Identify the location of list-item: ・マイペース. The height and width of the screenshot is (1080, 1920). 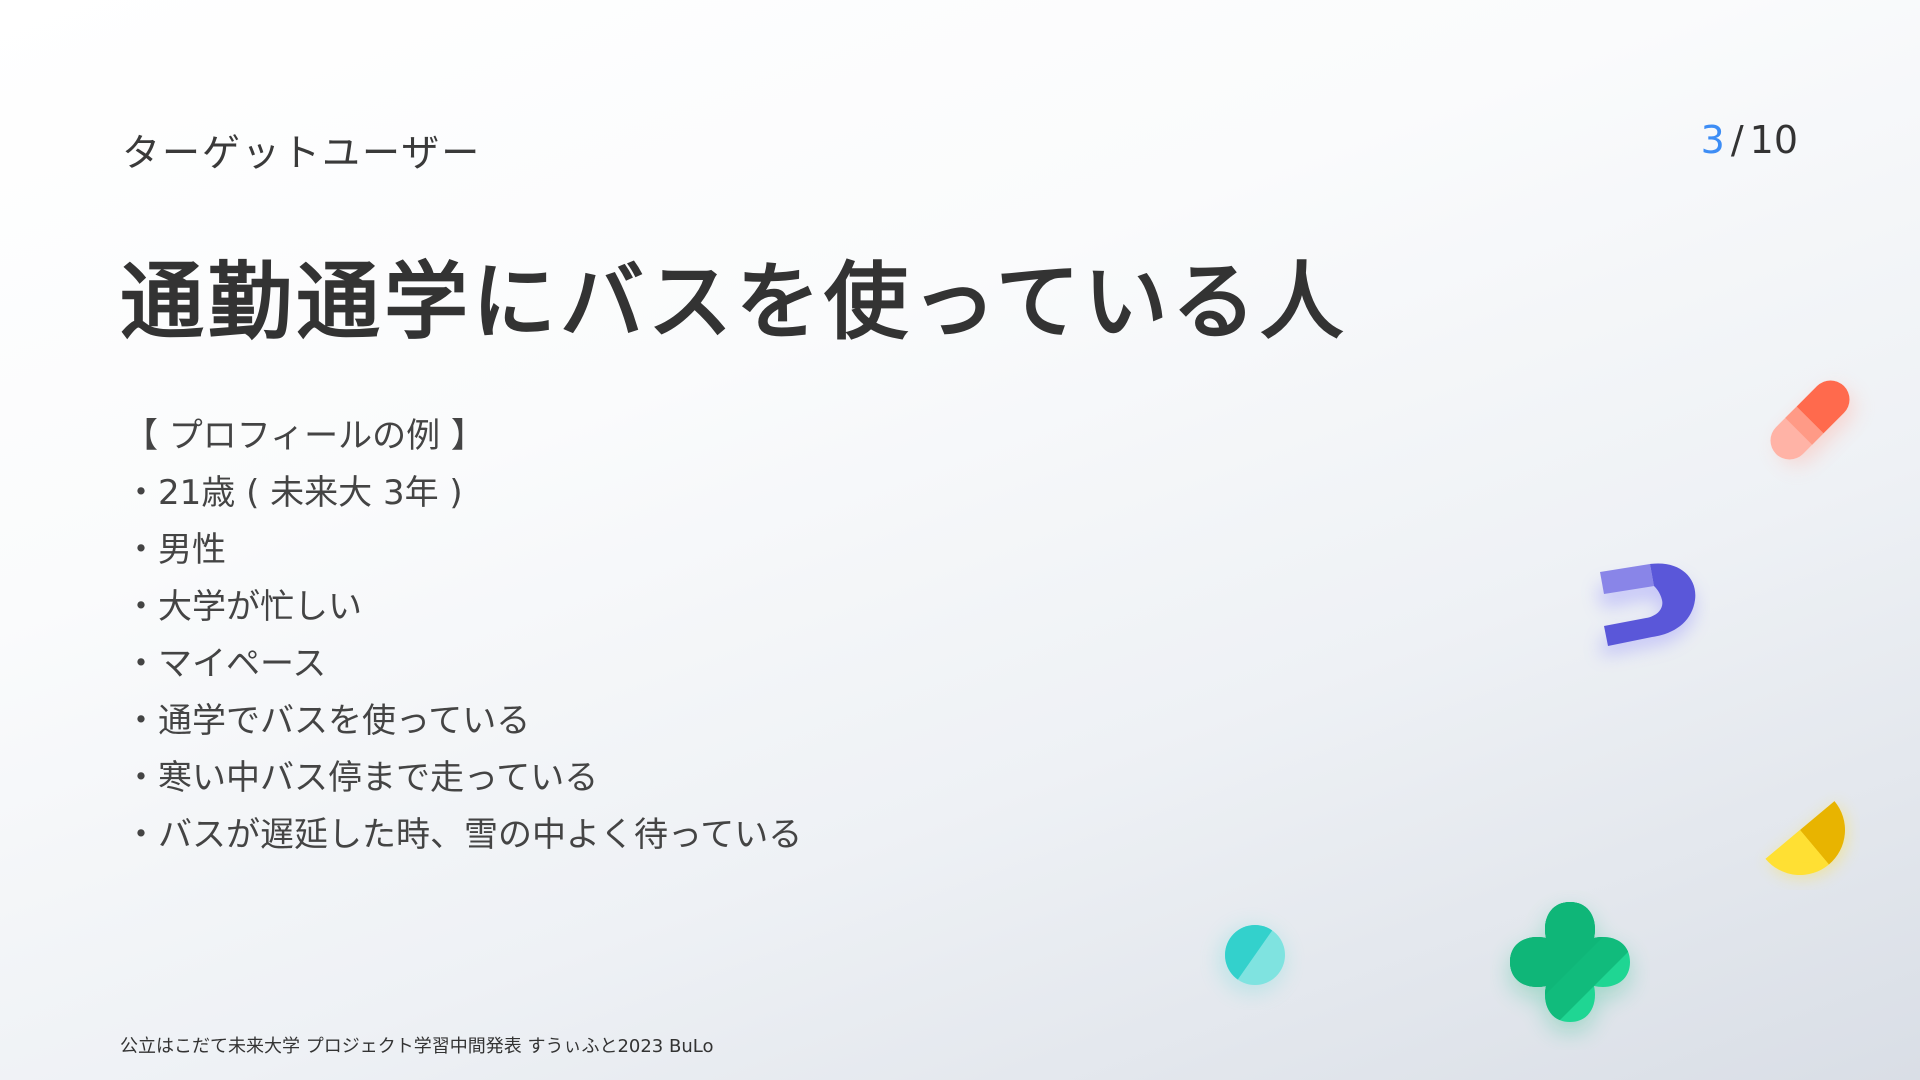
(225, 664).